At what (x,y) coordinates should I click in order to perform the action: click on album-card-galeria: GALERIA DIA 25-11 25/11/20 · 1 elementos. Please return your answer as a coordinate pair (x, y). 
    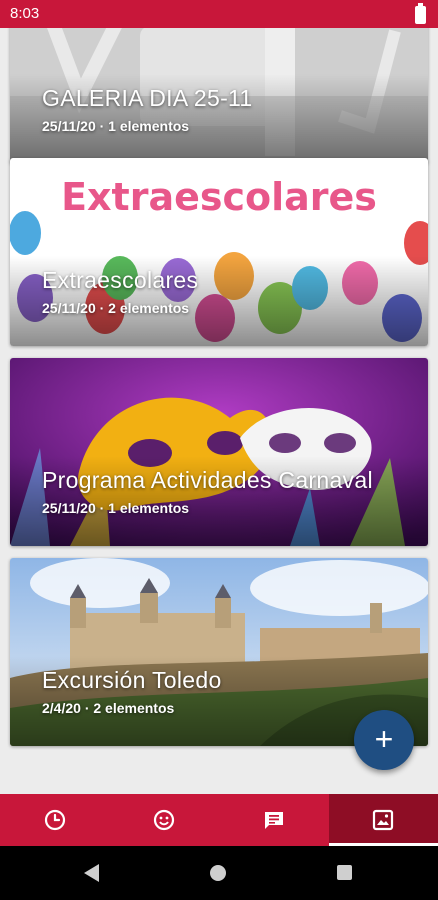
    Looking at the image, I should click on (219, 96).